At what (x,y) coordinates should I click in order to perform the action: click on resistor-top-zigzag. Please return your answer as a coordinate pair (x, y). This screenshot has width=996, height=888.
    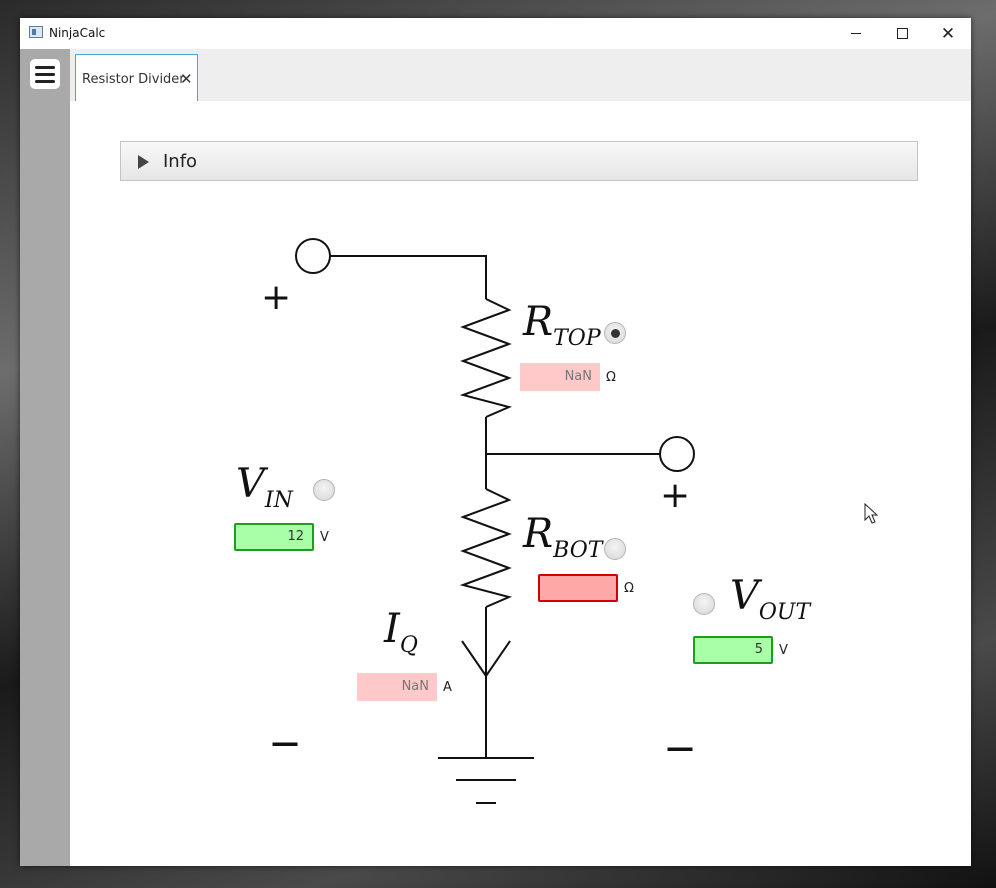
    Looking at the image, I should click on (486, 358).